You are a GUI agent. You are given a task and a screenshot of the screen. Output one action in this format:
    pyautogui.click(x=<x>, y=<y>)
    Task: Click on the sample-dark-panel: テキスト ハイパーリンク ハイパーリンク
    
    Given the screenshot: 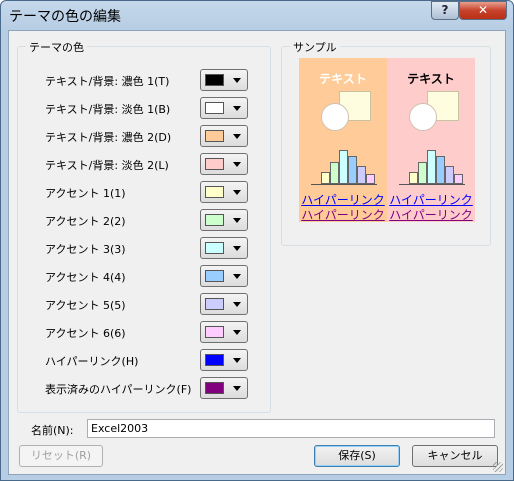 What is the action you would take?
    pyautogui.click(x=343, y=140)
    